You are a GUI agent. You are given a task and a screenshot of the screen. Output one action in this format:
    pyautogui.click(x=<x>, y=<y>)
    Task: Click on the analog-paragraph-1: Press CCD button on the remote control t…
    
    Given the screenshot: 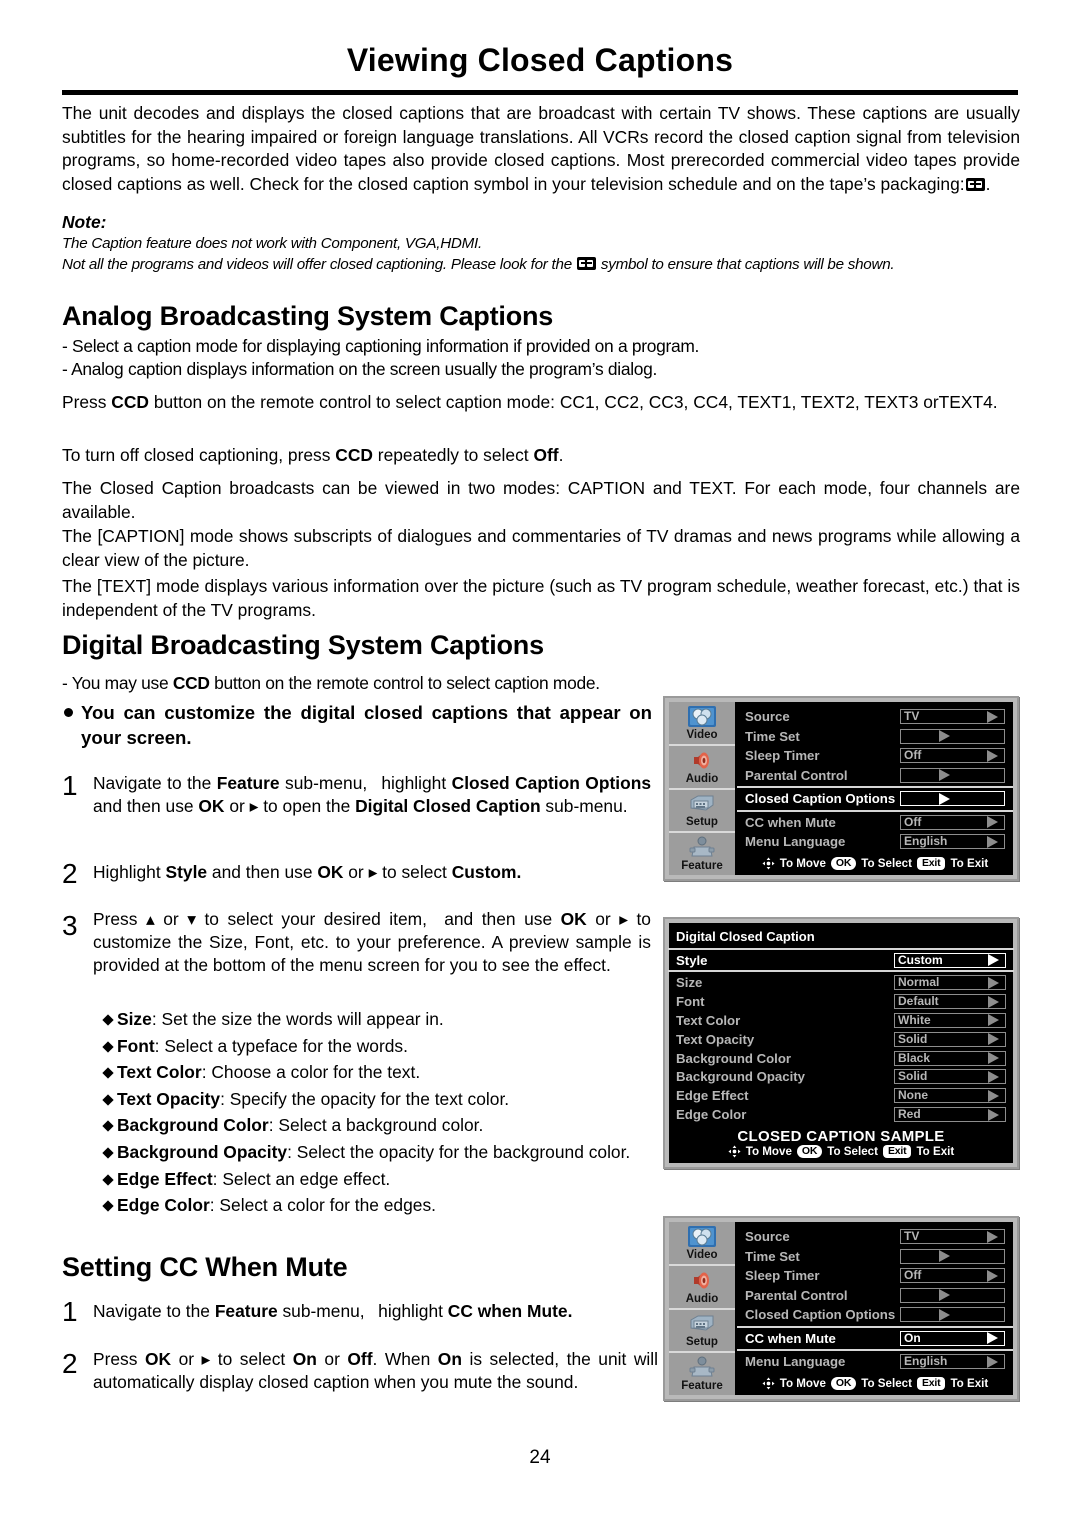 What is the action you would take?
    pyautogui.click(x=541, y=403)
    